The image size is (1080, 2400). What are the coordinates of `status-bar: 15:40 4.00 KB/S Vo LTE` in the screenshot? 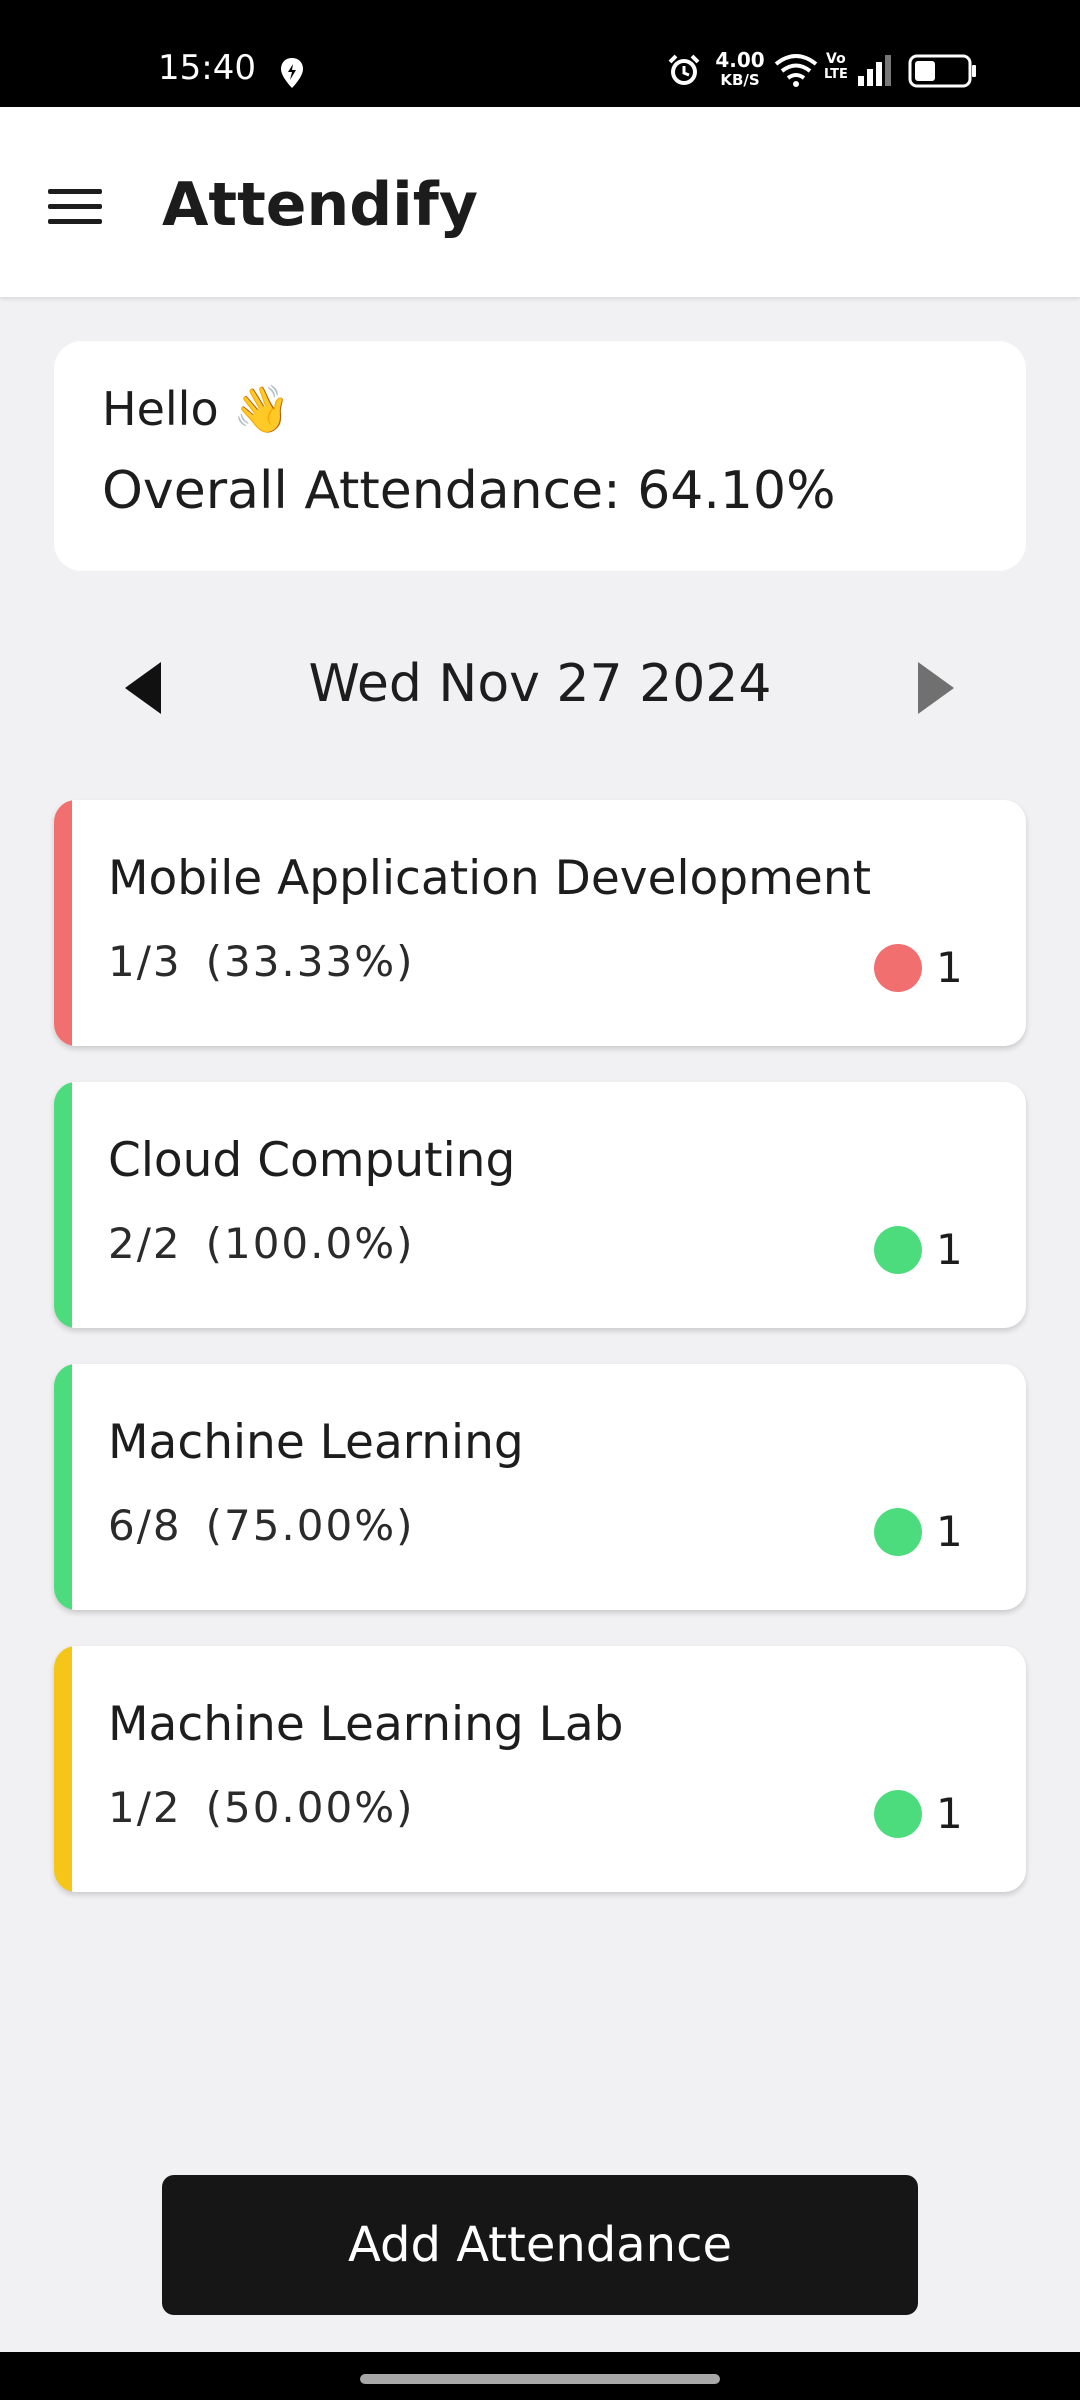 It's located at (540, 53).